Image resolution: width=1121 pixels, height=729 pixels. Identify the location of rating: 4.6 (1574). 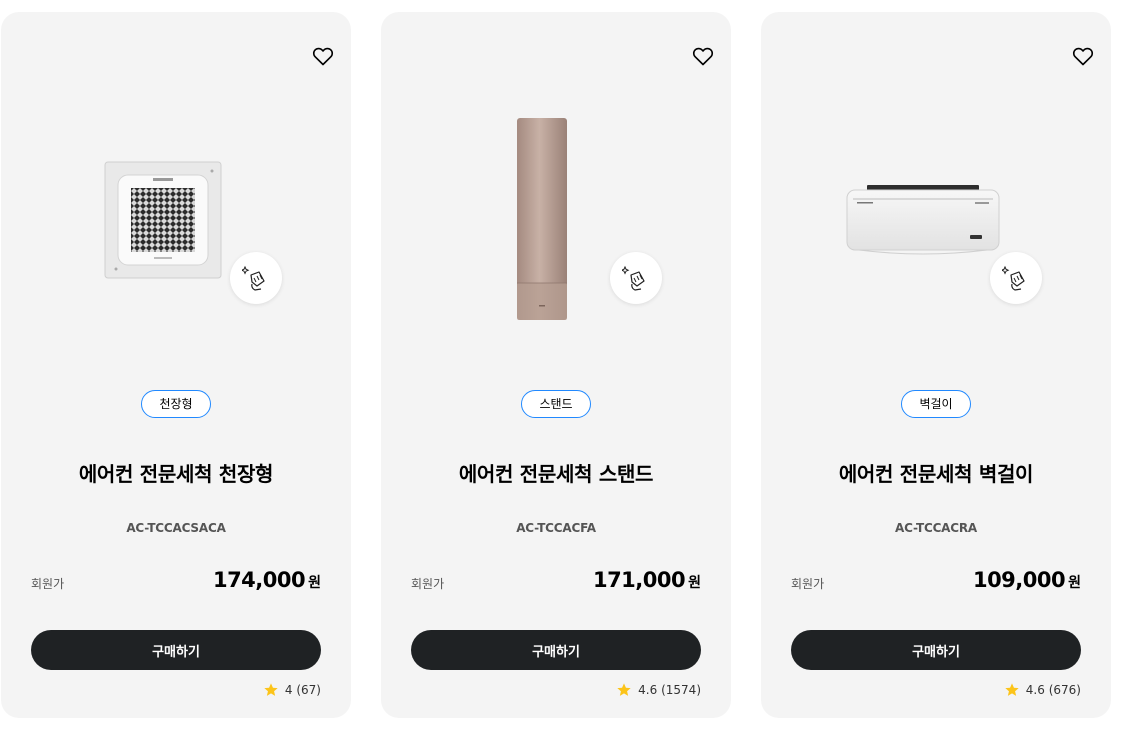
(658, 690).